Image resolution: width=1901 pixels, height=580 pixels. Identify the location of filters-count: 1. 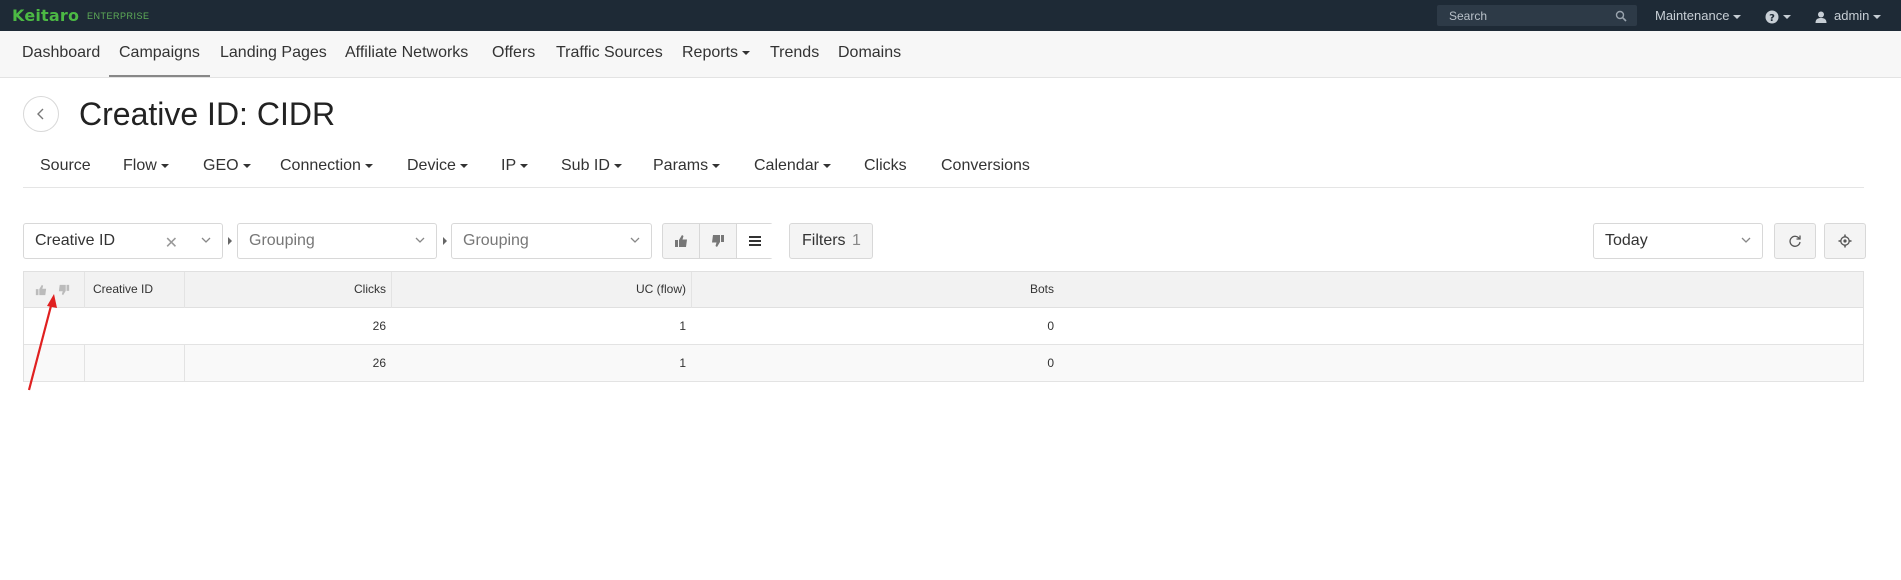
(856, 240).